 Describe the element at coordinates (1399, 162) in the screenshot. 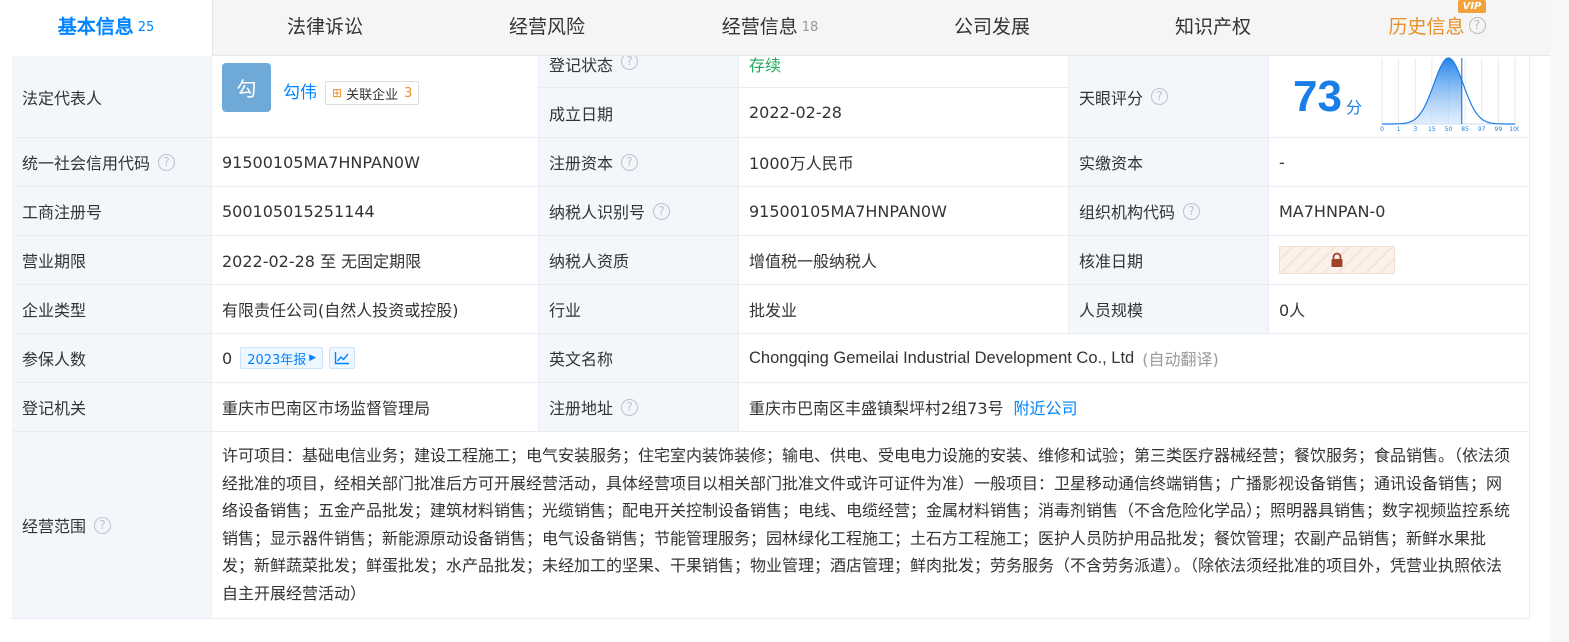

I see `paid-capital-value: -` at that location.